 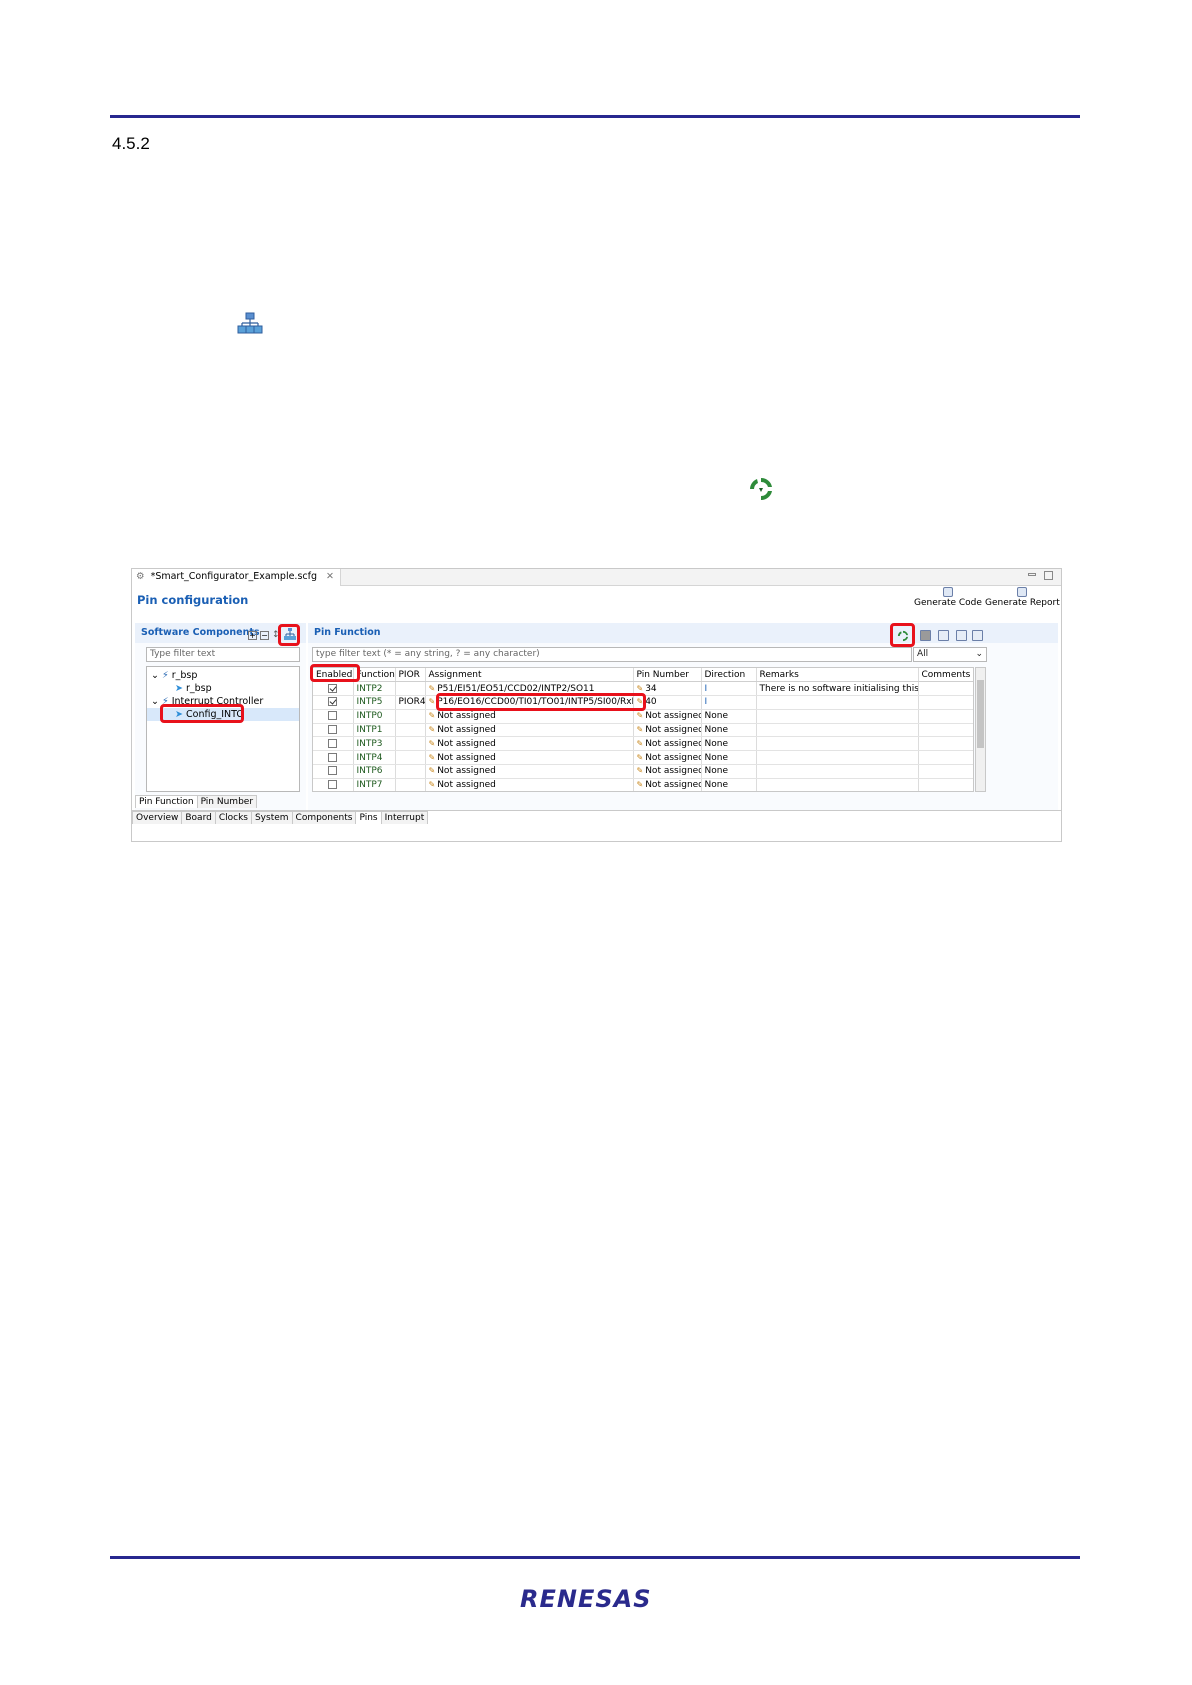 I want to click on tab-components: Components, so click(x=324, y=817).